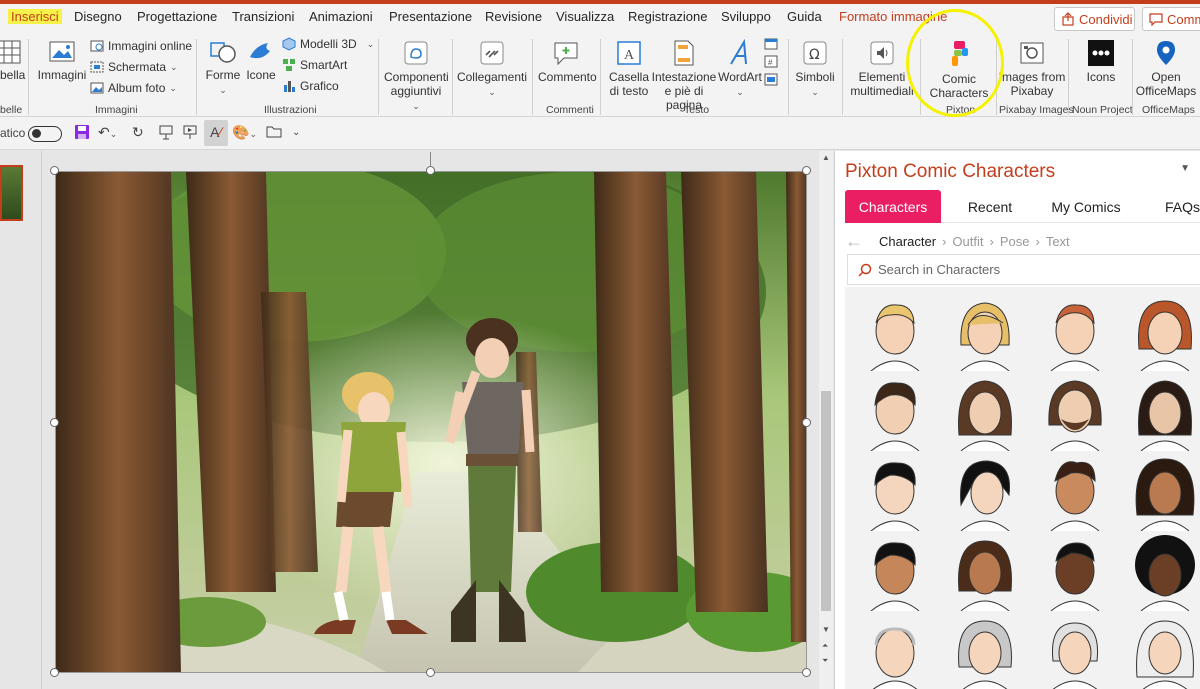 This screenshot has height=689, width=1200. I want to click on back-arrow-icon: ←, so click(854, 241).